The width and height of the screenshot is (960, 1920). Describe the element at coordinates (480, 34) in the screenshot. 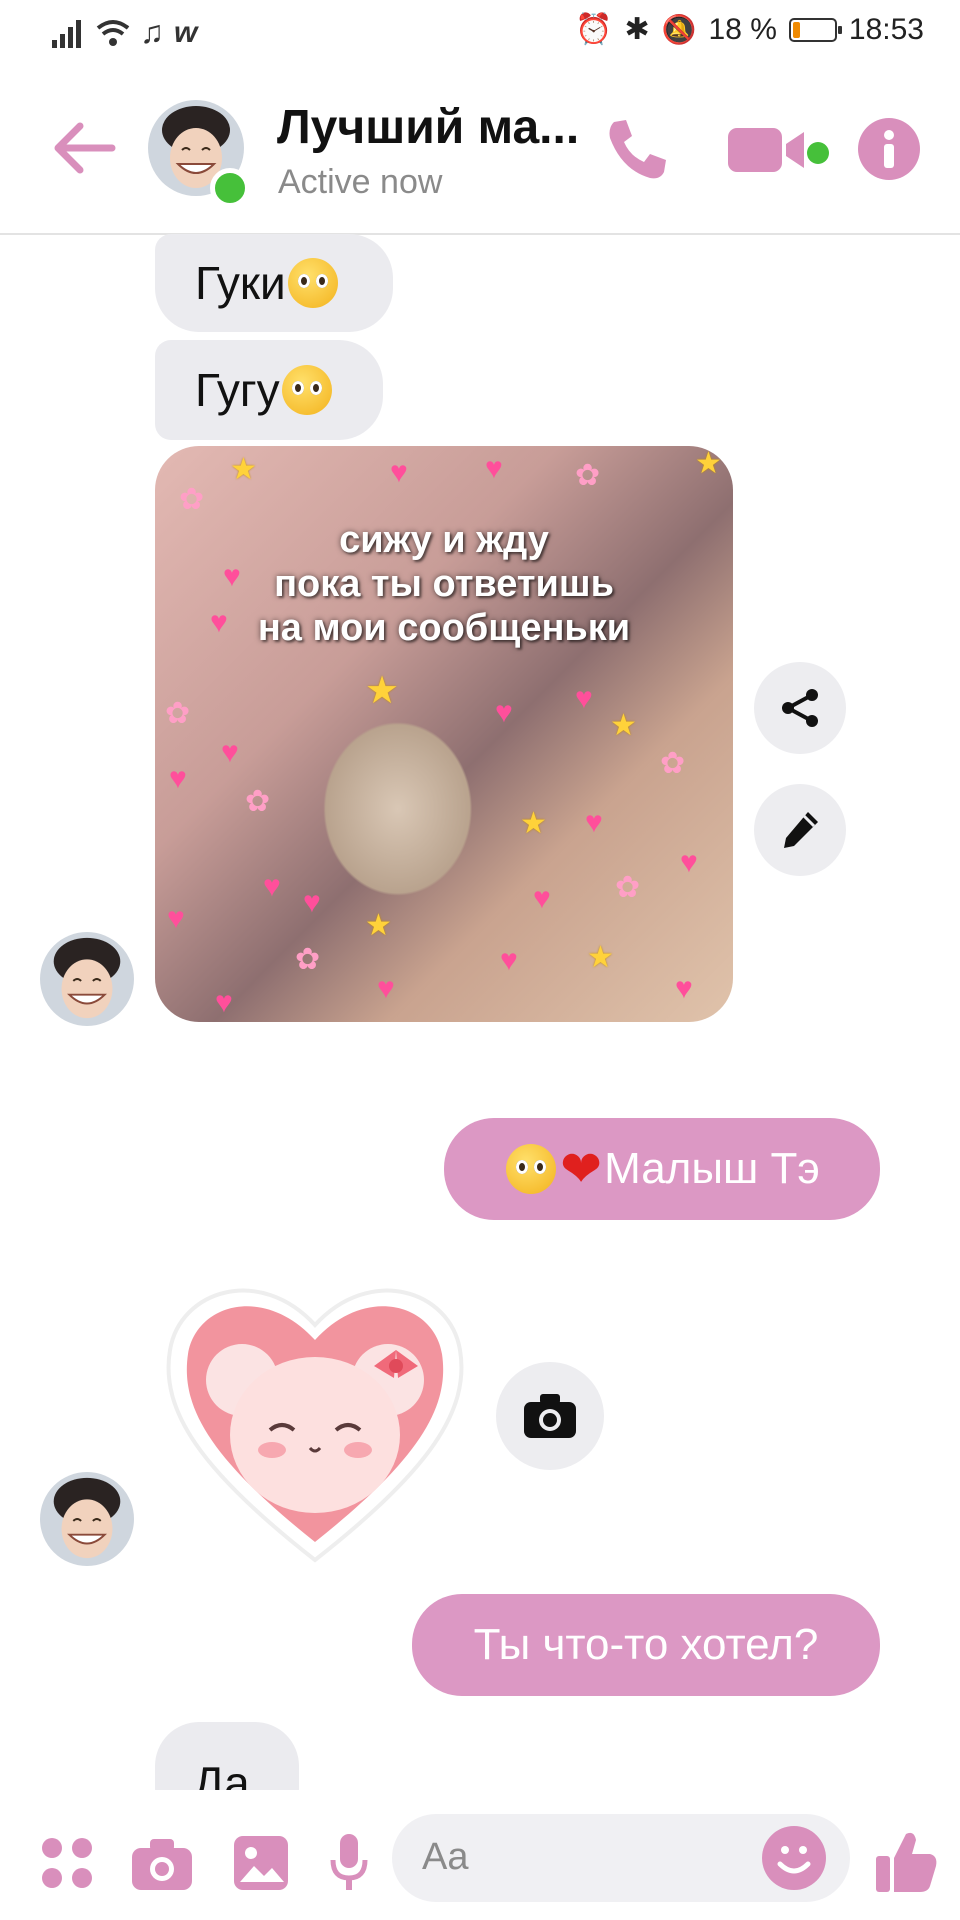

I see `status-bar: ♫ w ⏰ ✱ 🔕 18 % 18:53` at that location.